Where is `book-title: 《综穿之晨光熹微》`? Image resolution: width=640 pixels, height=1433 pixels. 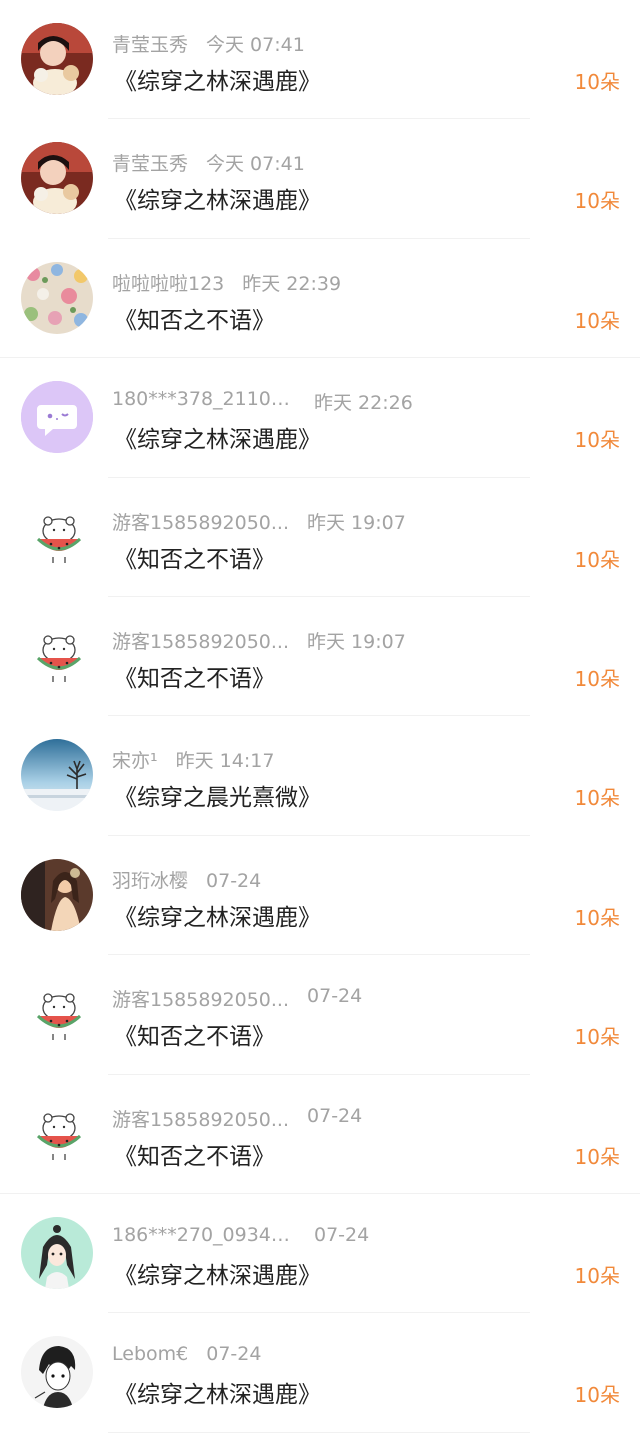
book-title: 《综穿之晨光熹微》 is located at coordinates (217, 795).